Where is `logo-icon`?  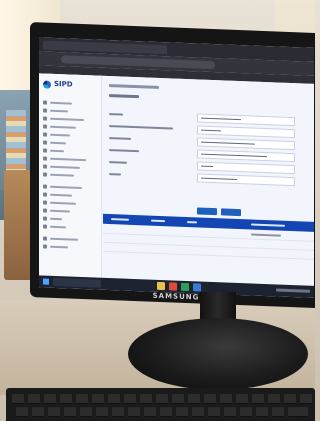
logo-icon is located at coordinates (47, 84).